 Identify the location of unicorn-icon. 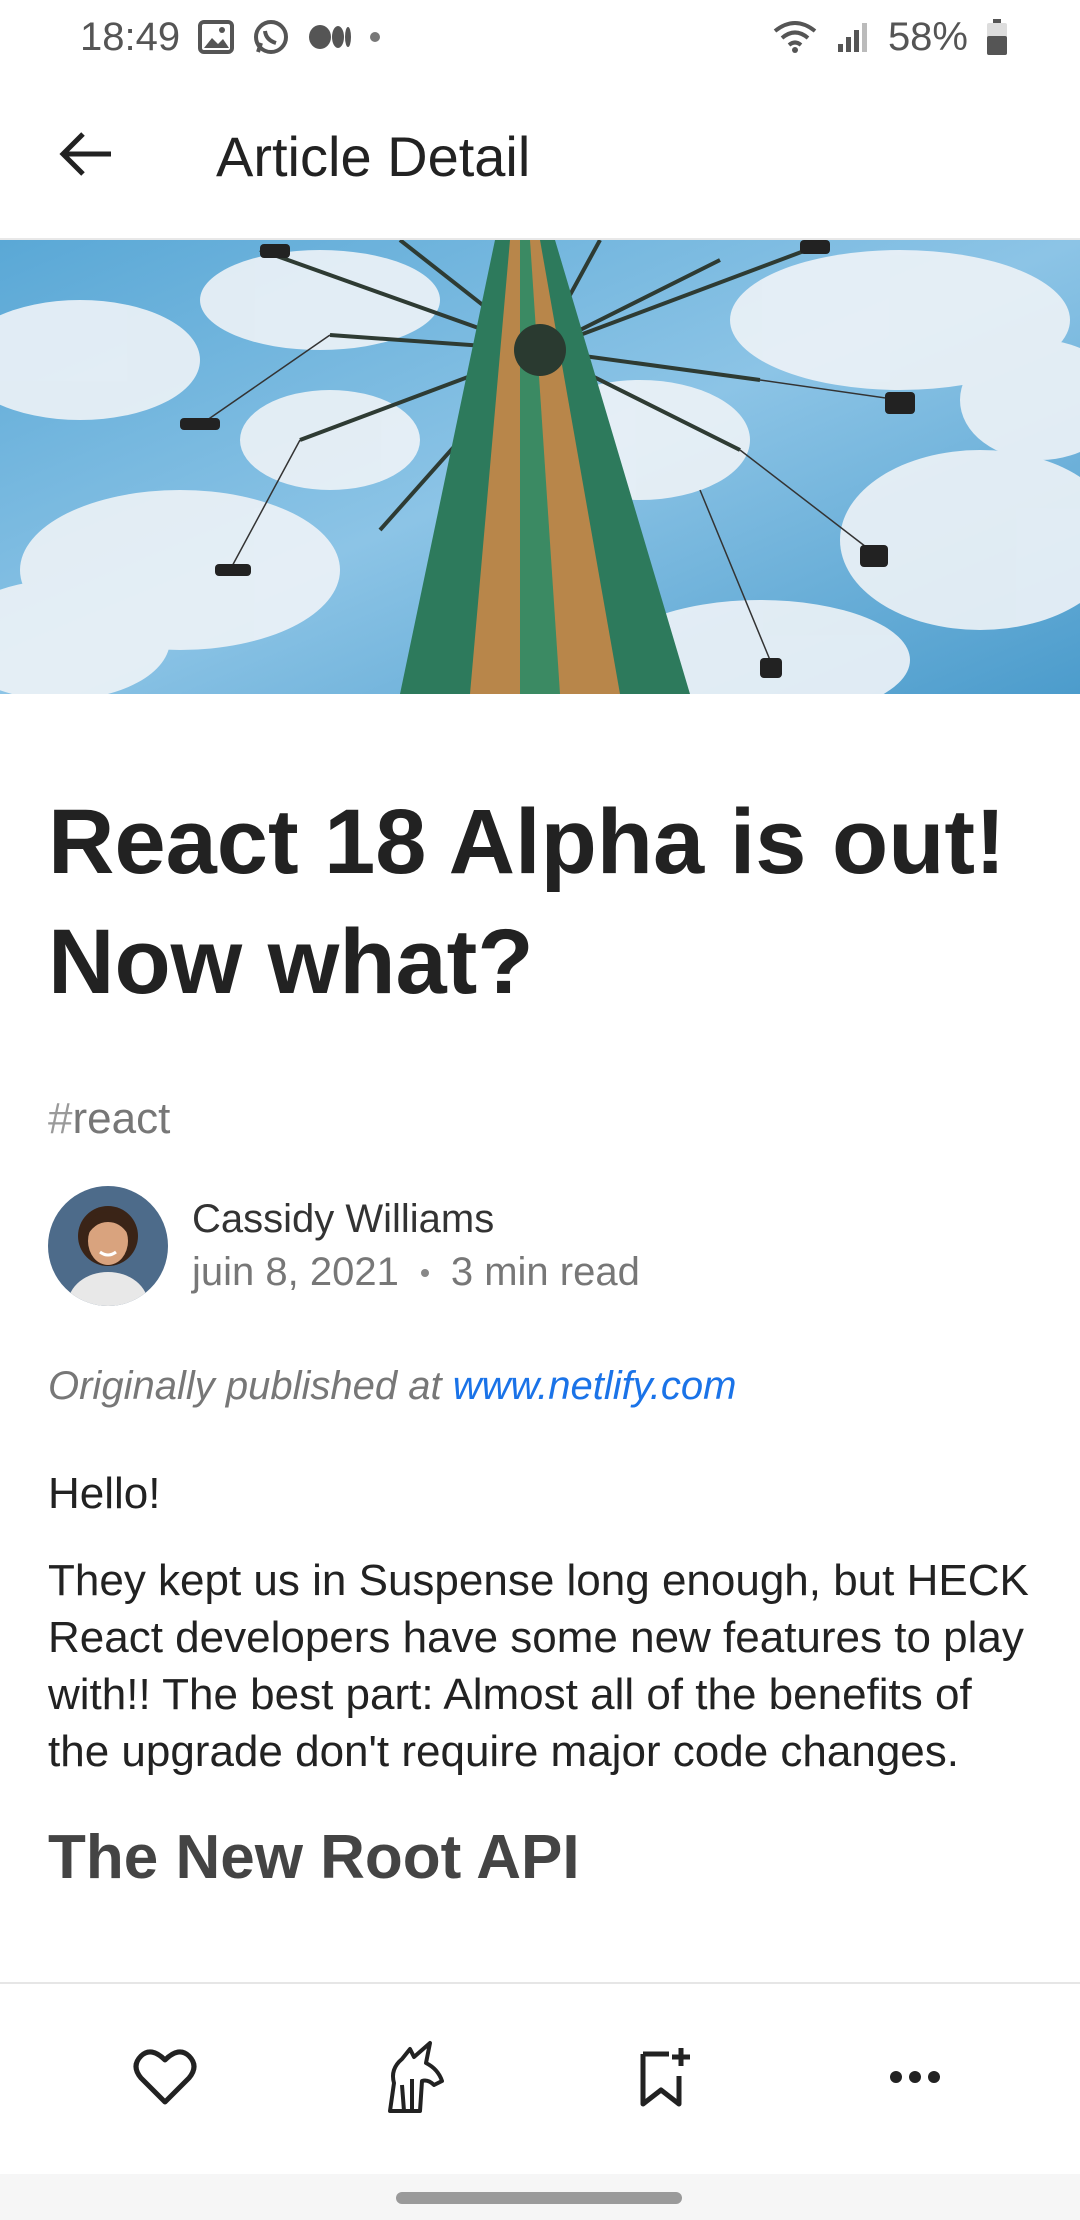
(415, 2079).